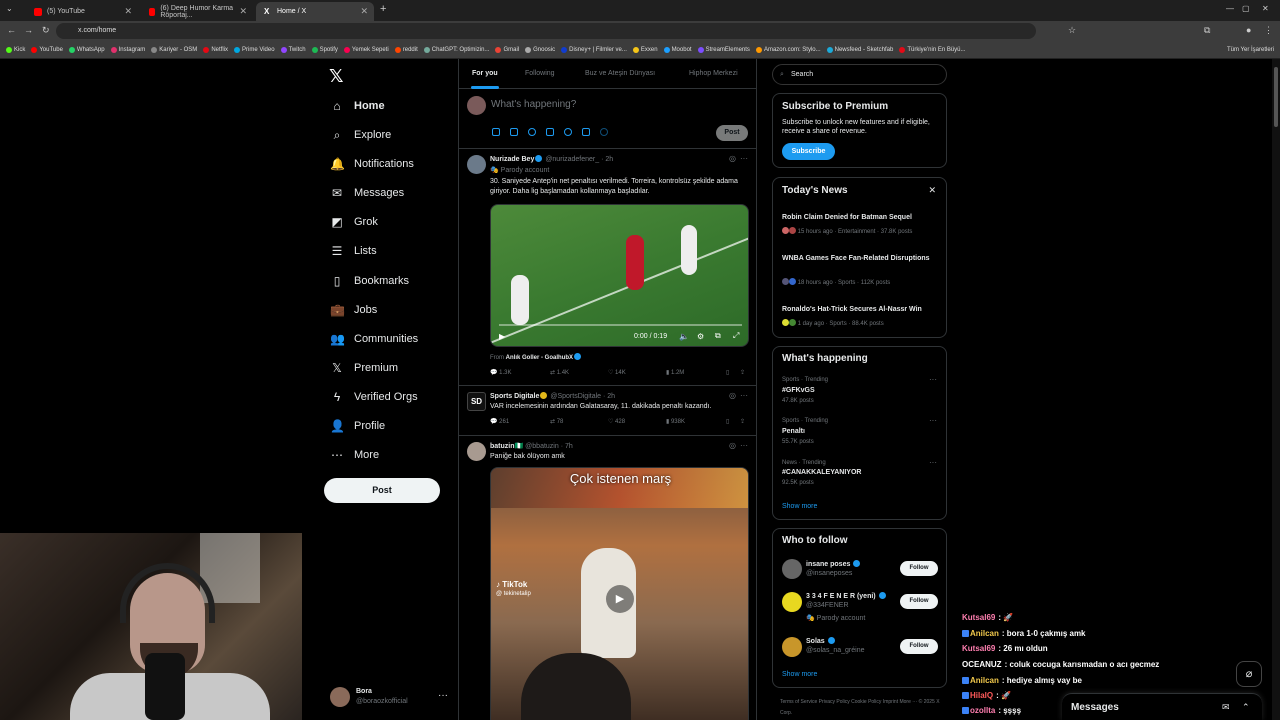 Image resolution: width=1280 pixels, height=720 pixels. I want to click on close-window-icon: ✕, so click(1265, 8).